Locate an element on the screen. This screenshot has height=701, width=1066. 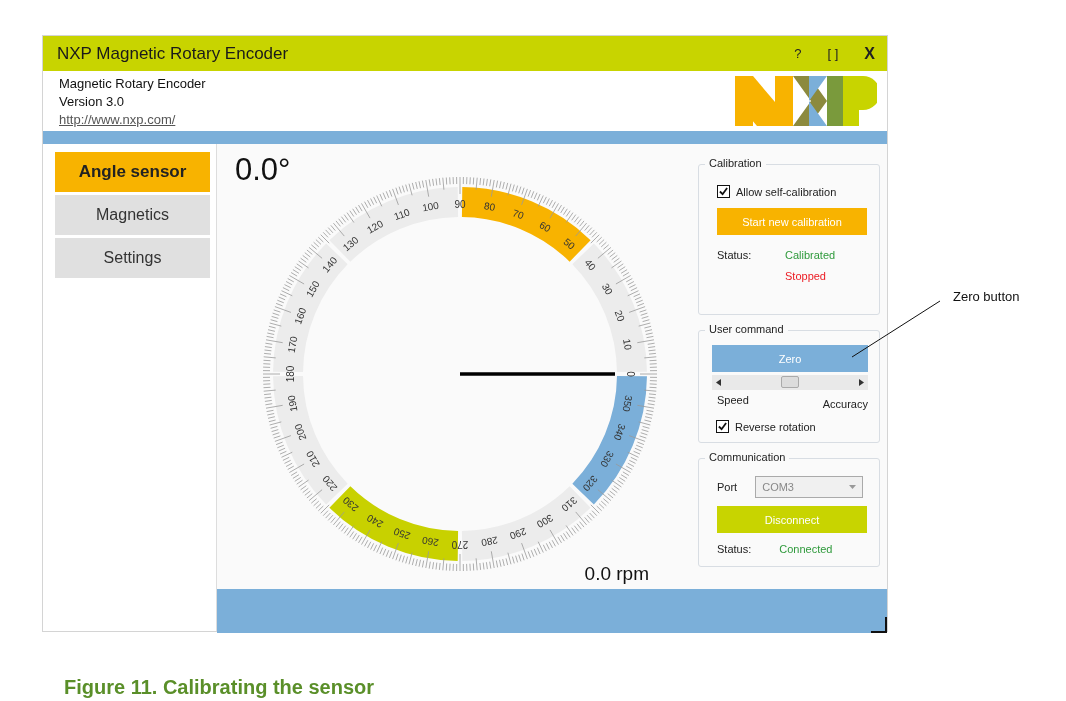
dial-label: 100 is located at coordinates (430, 206).